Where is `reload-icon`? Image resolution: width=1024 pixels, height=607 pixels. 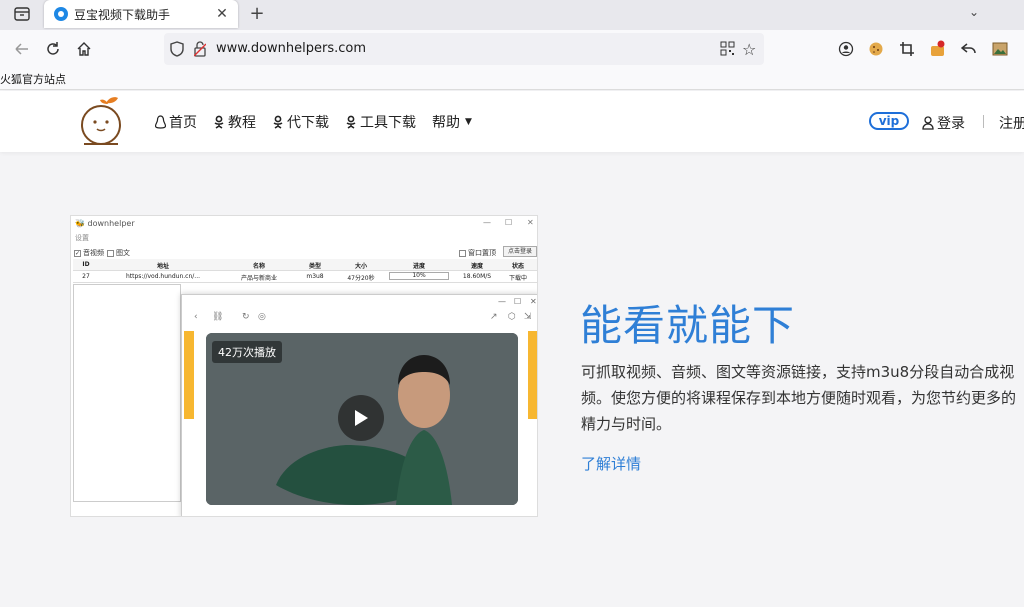
reload-icon is located at coordinates (53, 49).